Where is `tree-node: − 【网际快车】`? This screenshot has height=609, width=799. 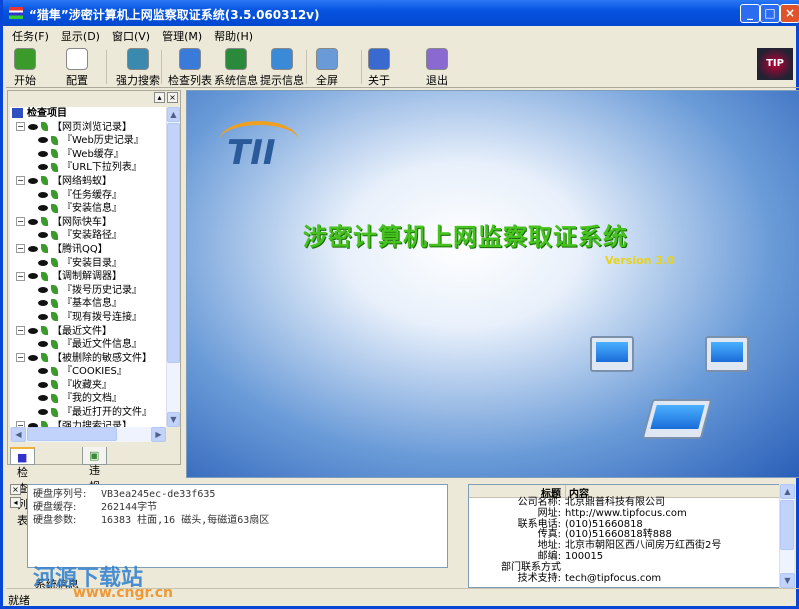 tree-node: − 【网际快车】 is located at coordinates (88, 223).